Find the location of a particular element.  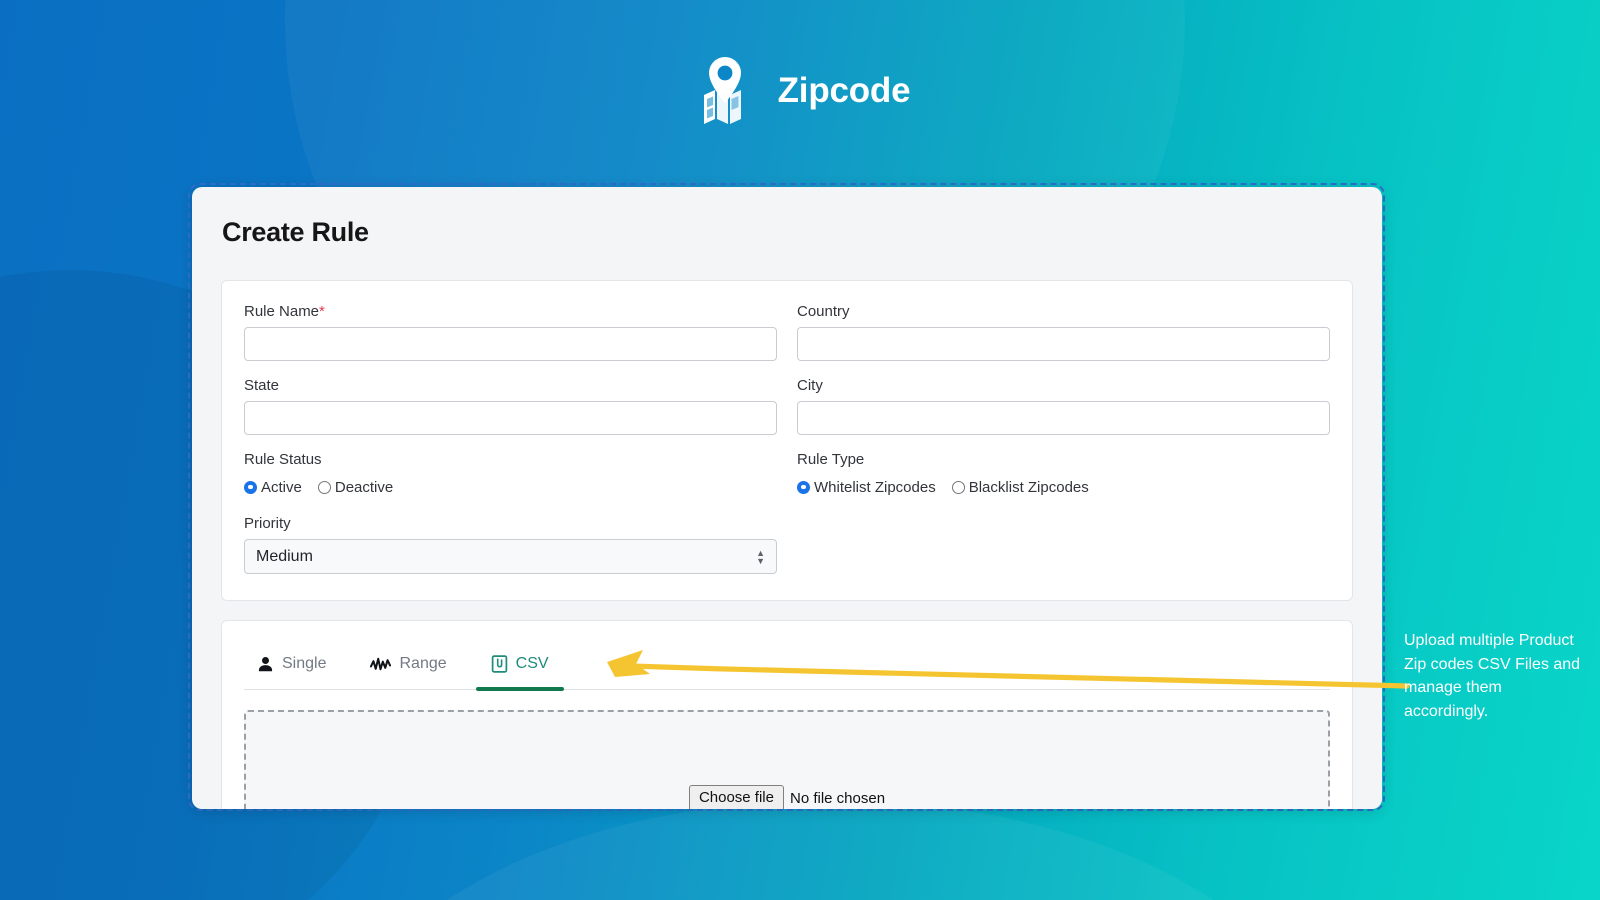

map-pin-on-map-icon is located at coordinates (722, 90).